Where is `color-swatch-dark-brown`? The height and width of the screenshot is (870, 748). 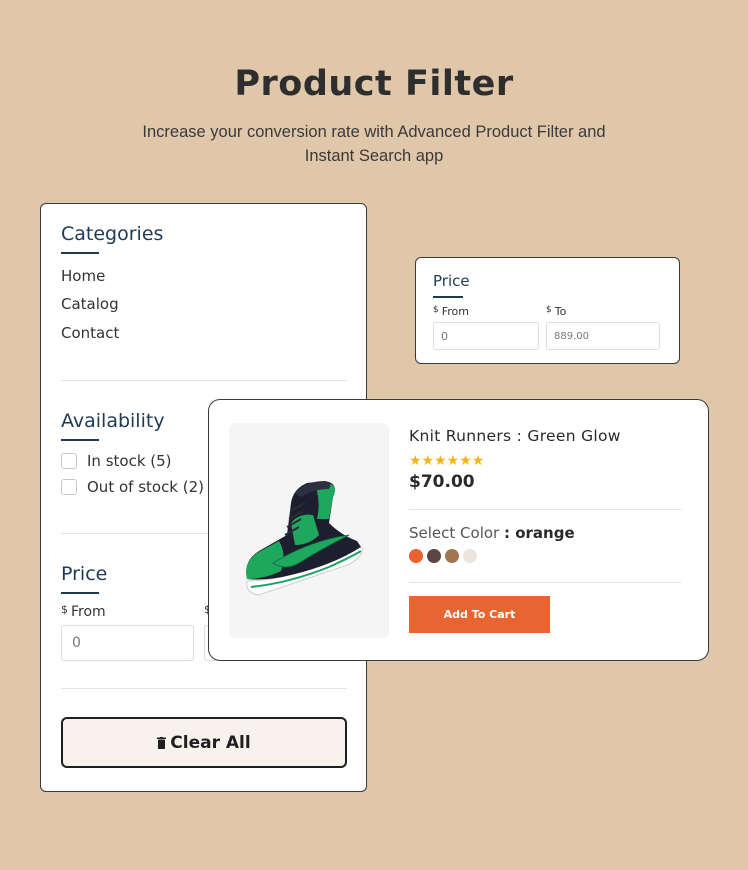
color-swatch-dark-brown is located at coordinates (434, 556).